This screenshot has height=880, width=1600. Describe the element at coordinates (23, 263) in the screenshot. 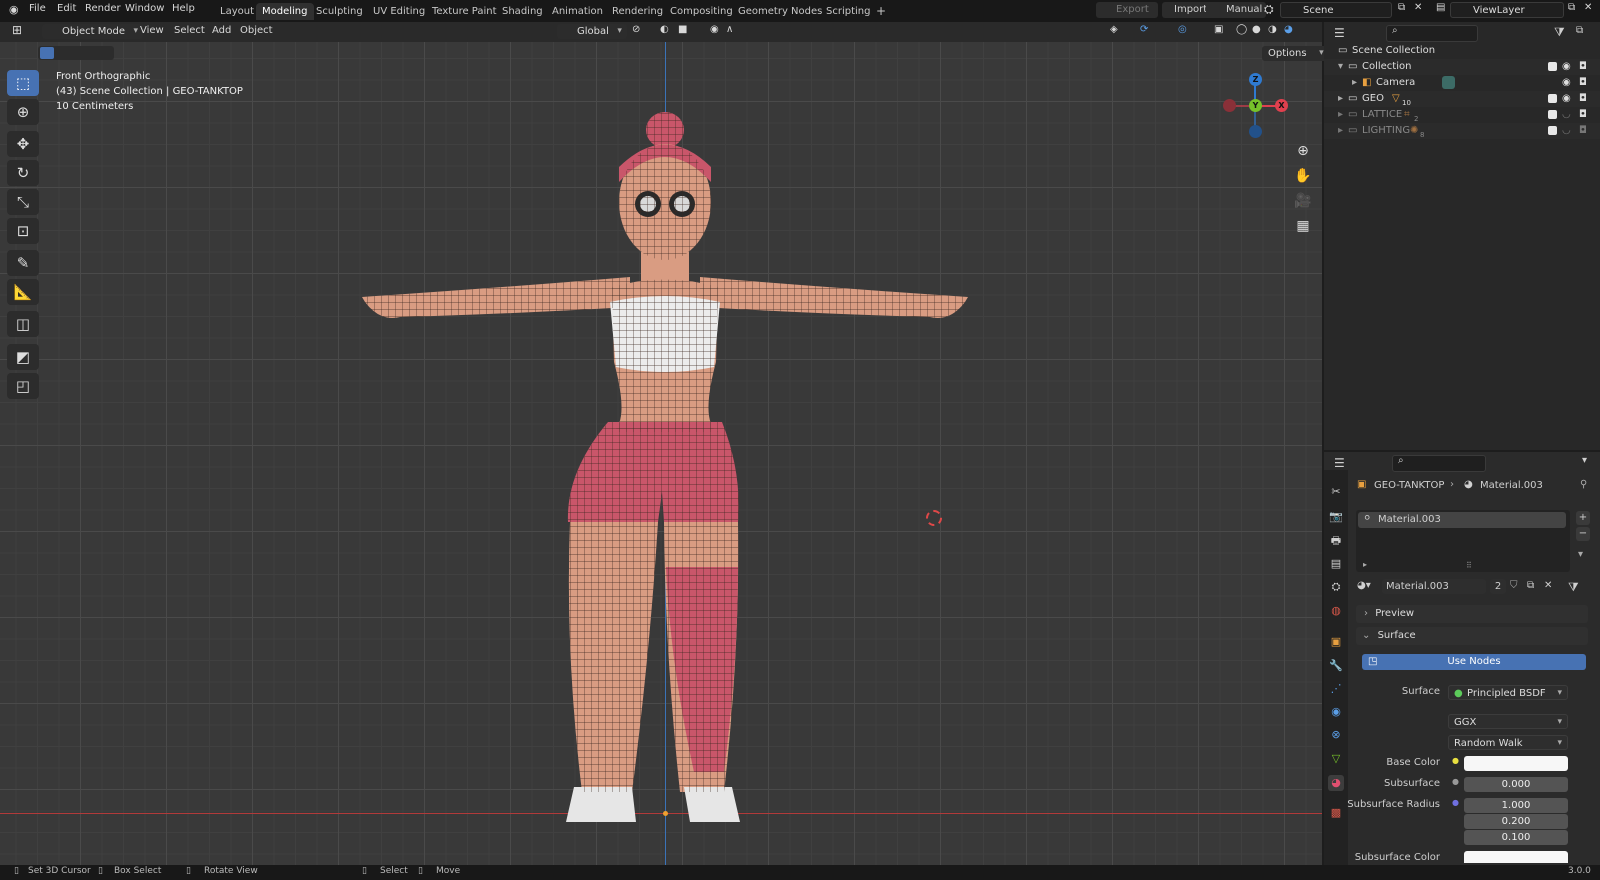

I see `annotate-tool-icon: ✎` at that location.